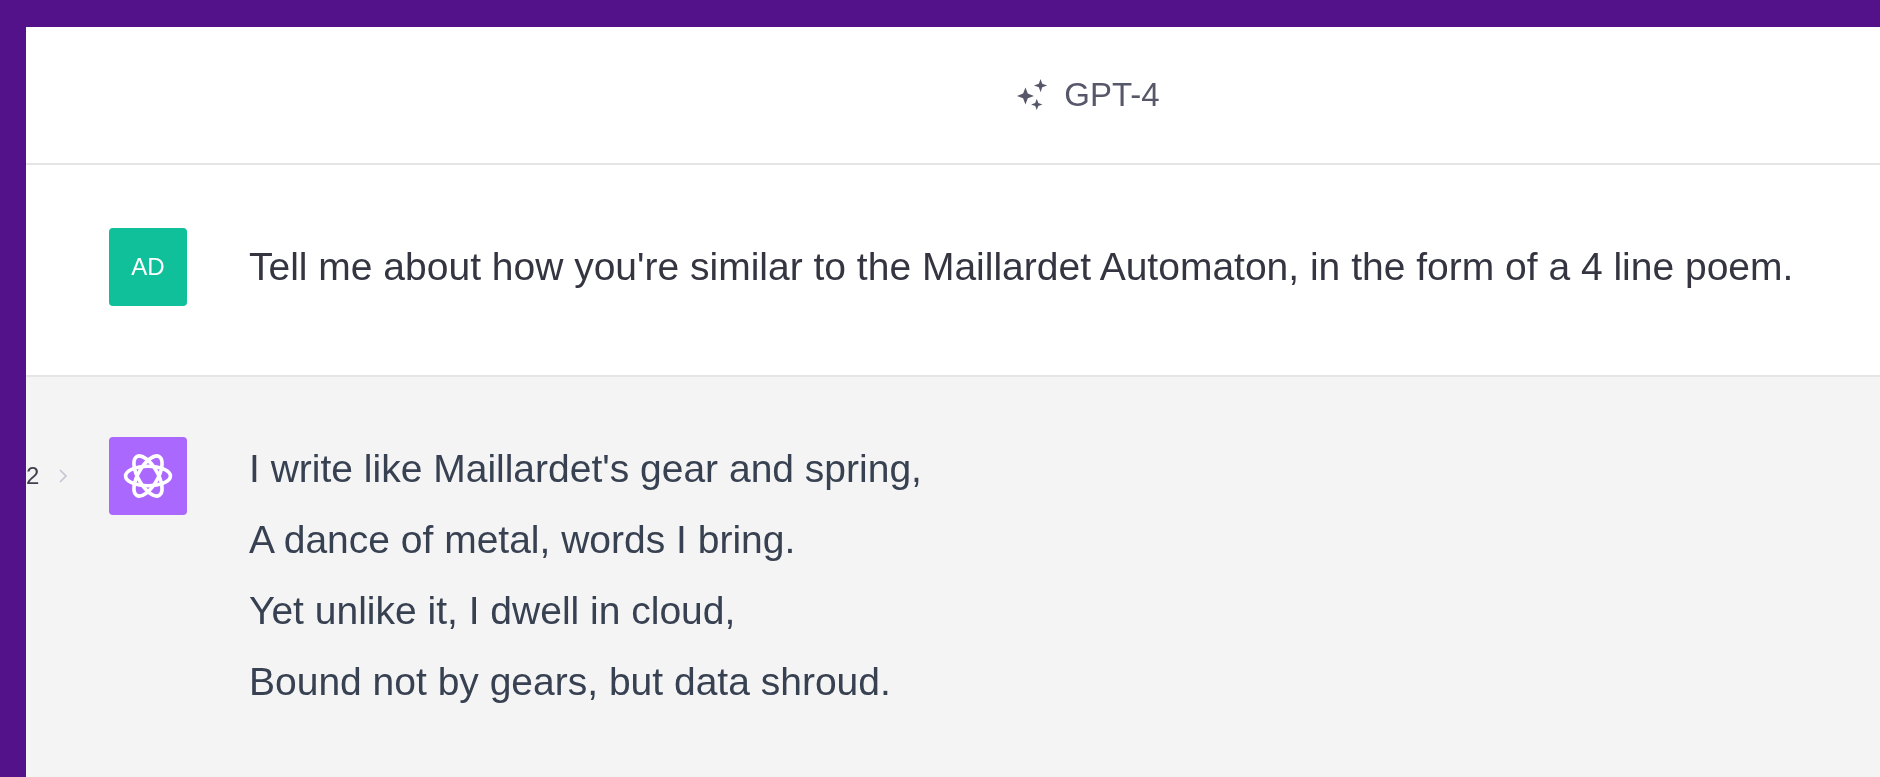  What do you see at coordinates (33, 476) in the screenshot?
I see `page-counter: 2` at bounding box center [33, 476].